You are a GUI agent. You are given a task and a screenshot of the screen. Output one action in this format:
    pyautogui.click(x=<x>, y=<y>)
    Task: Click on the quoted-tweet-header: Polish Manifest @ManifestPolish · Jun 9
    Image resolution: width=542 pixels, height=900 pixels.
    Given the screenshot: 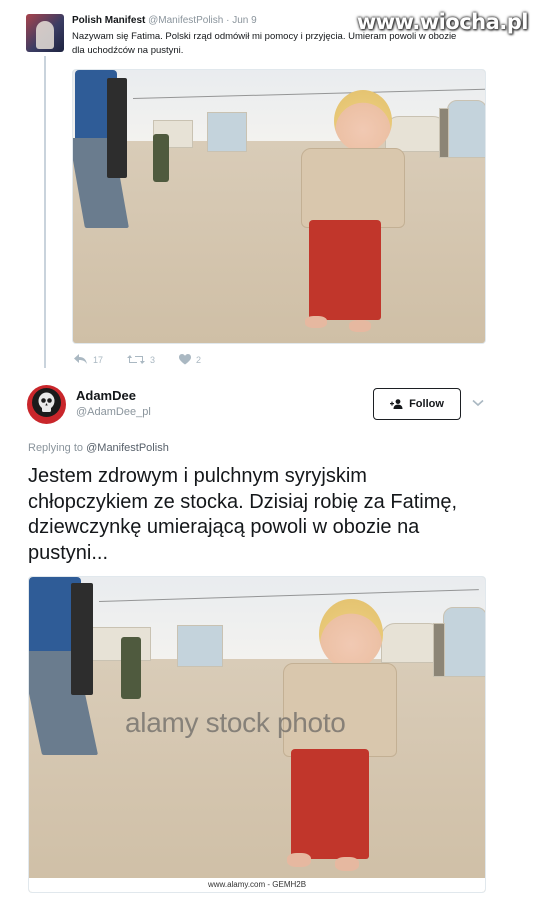 What is the action you would take?
    pyautogui.click(x=164, y=20)
    